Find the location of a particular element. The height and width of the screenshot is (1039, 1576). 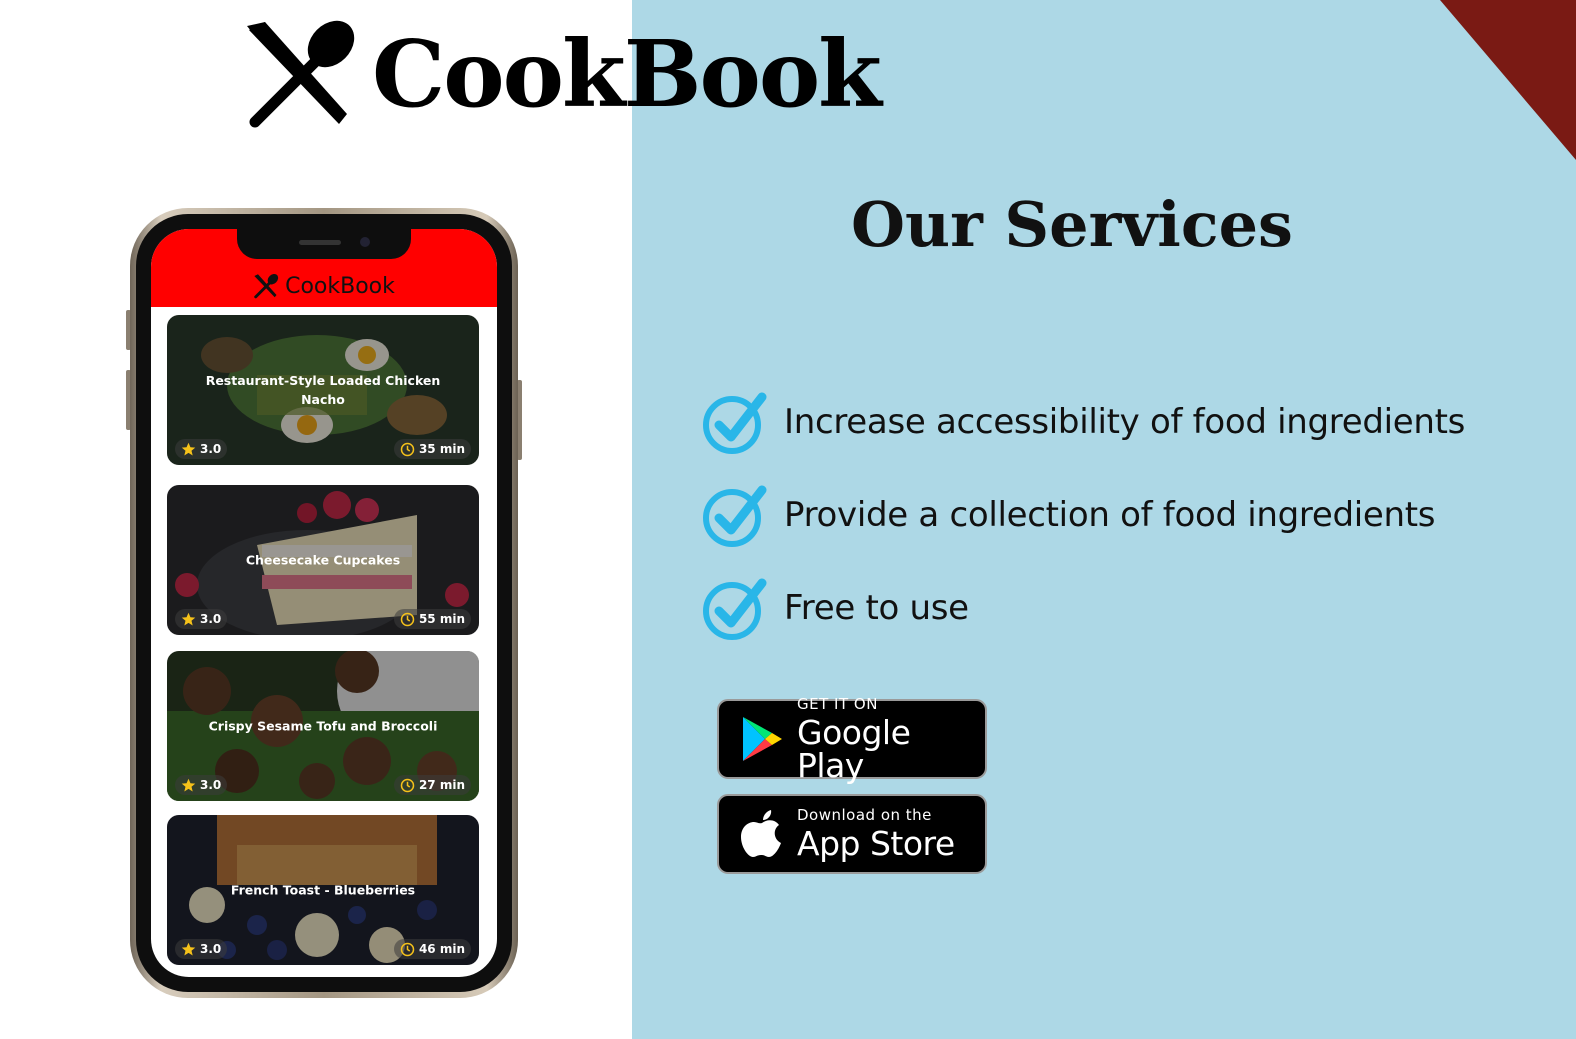

service-text: Free to use is located at coordinates (876, 608).